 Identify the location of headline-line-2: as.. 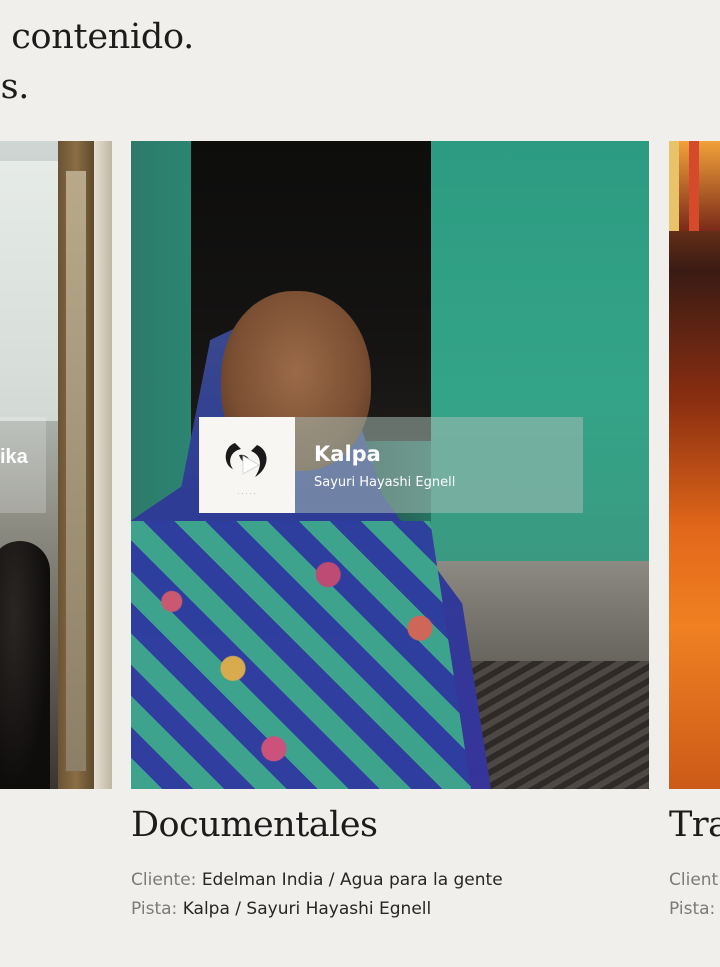
(15, 87).